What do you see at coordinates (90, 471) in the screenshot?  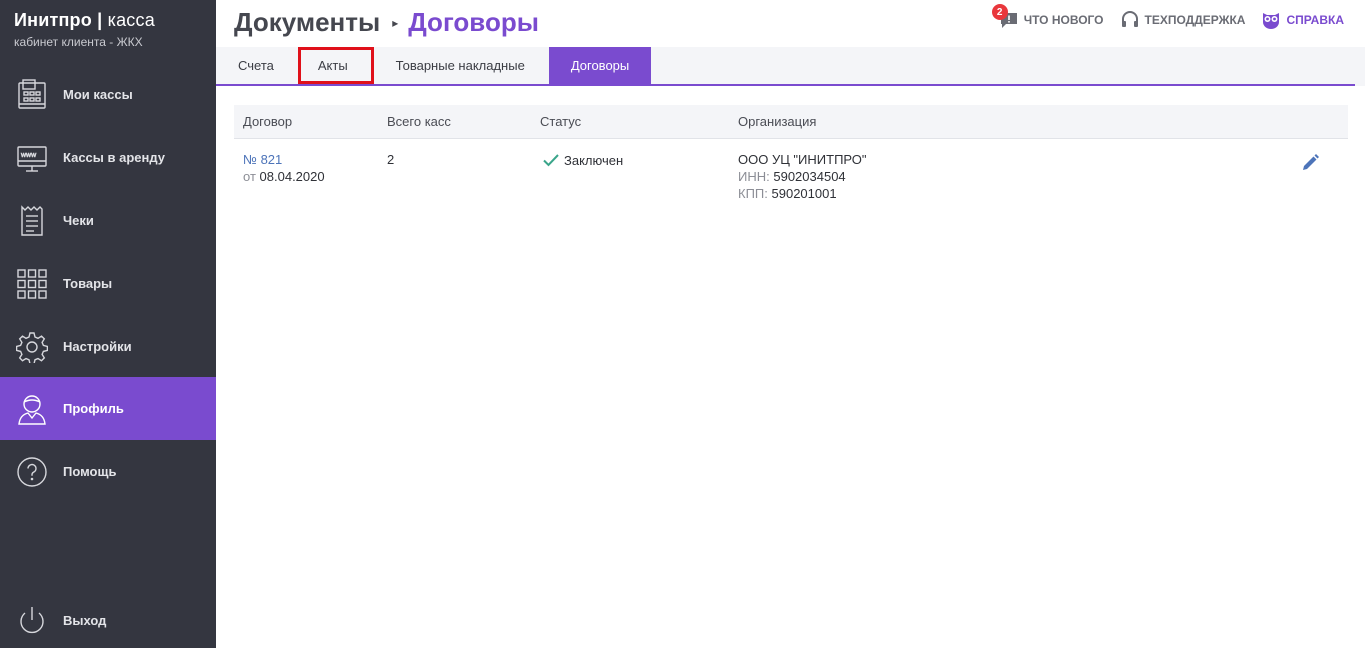 I see `sidebar-item-label: Помощь` at bounding box center [90, 471].